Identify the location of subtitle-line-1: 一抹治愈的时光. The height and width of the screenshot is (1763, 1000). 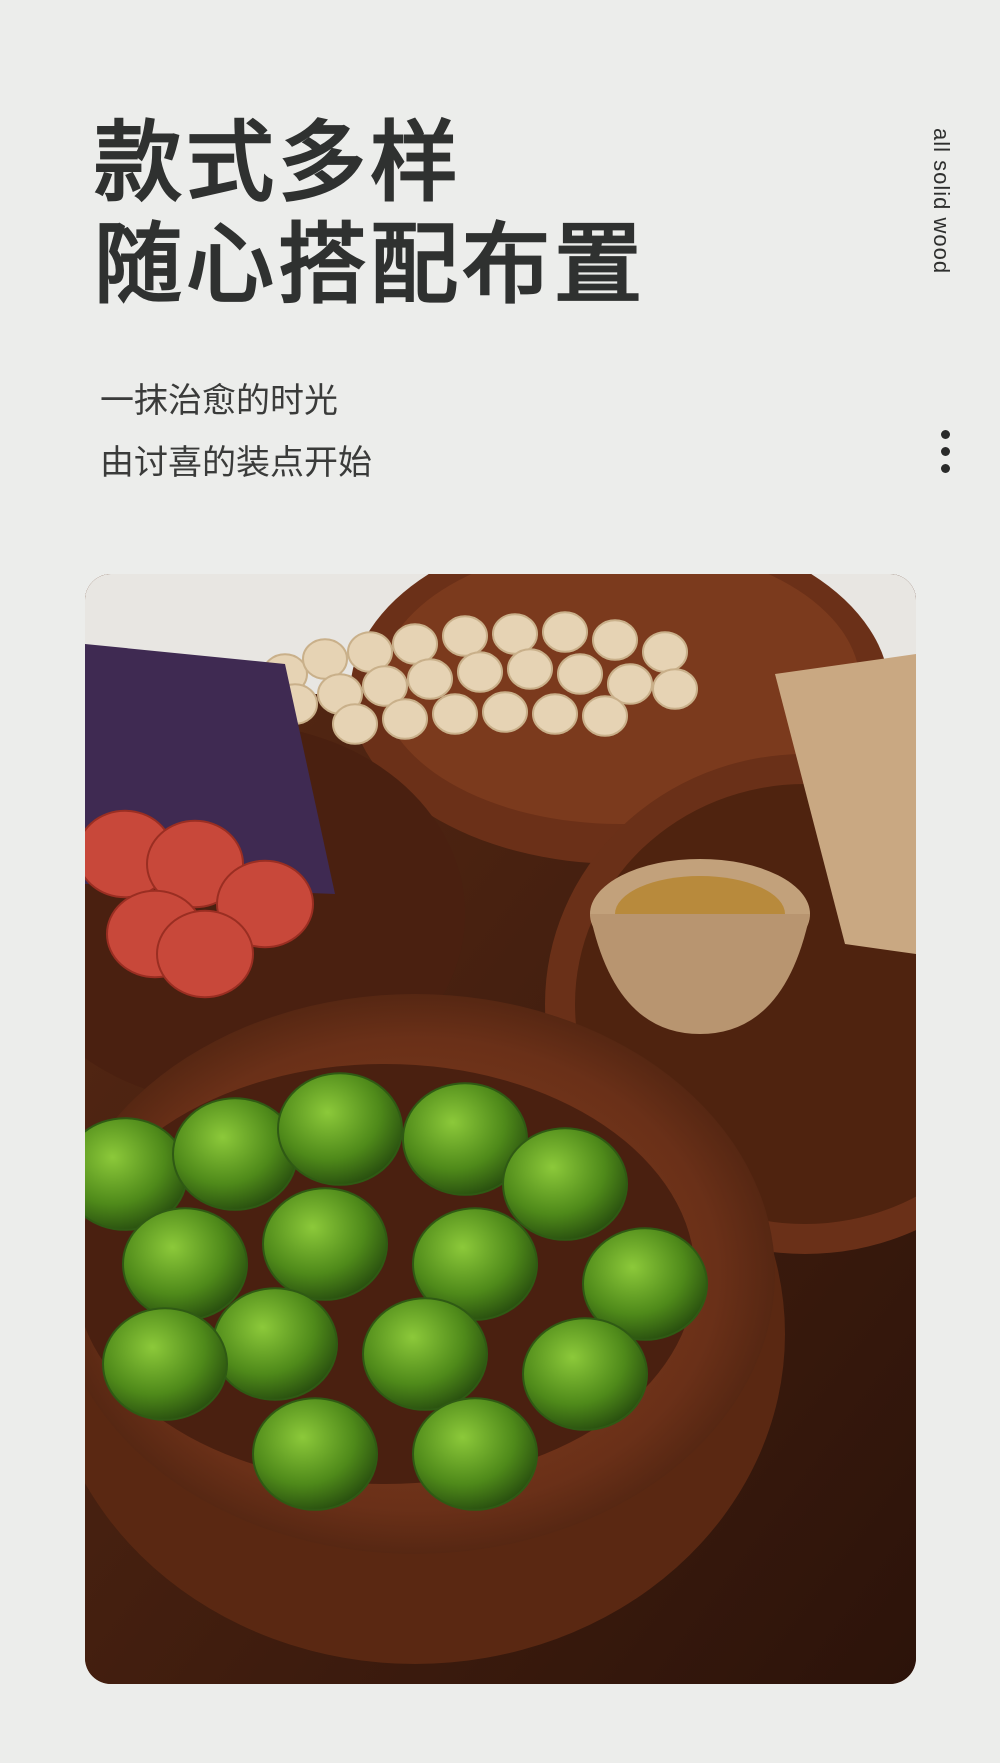
(219, 401).